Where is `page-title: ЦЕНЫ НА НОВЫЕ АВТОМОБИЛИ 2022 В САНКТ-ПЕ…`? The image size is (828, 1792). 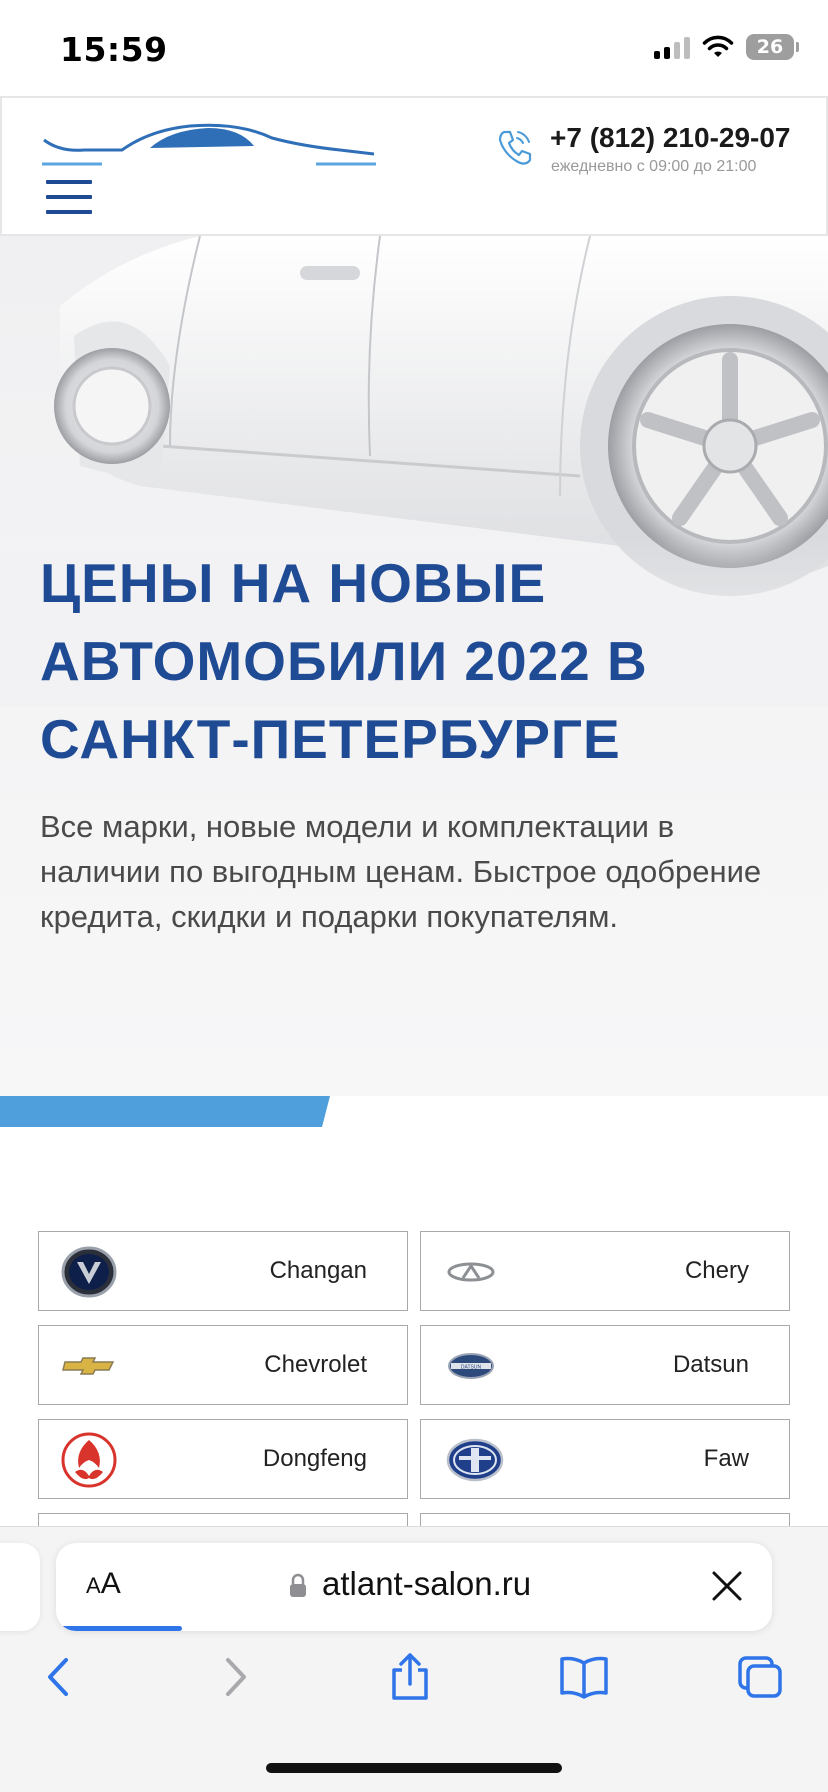
page-title: ЦЕНЫ НА НОВЫЕ АВТОМОБИЛИ 2022 В САНКТ-ПЕ… is located at coordinates (344, 661).